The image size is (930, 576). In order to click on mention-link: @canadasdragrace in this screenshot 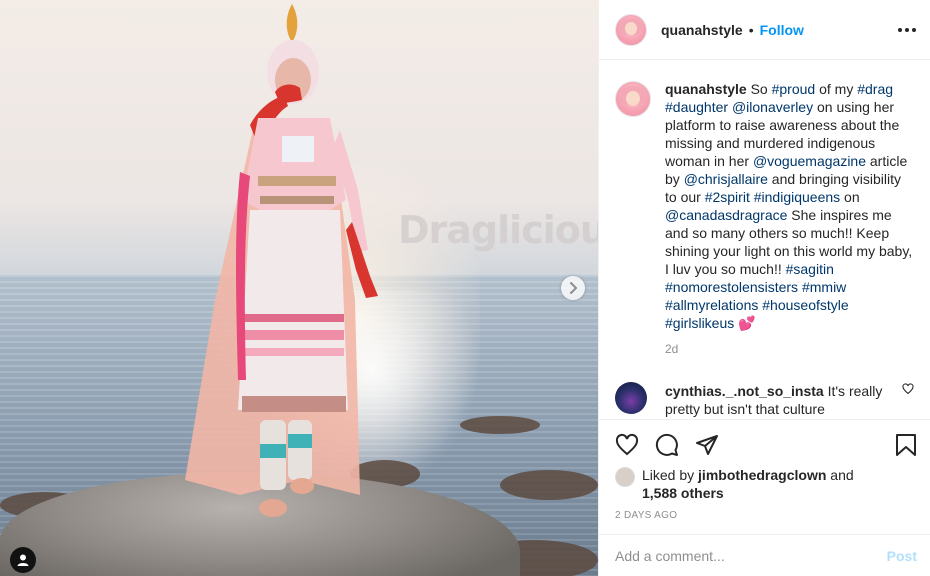, I will do `click(726, 215)`.